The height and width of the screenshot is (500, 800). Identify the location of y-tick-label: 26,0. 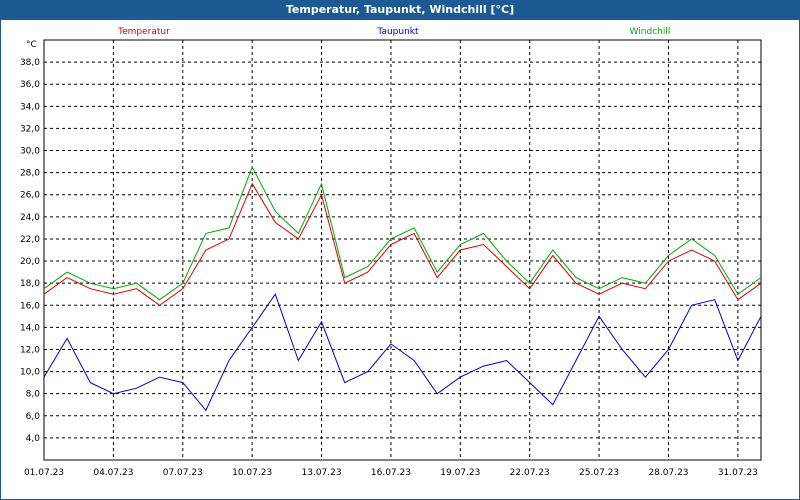
(30, 196).